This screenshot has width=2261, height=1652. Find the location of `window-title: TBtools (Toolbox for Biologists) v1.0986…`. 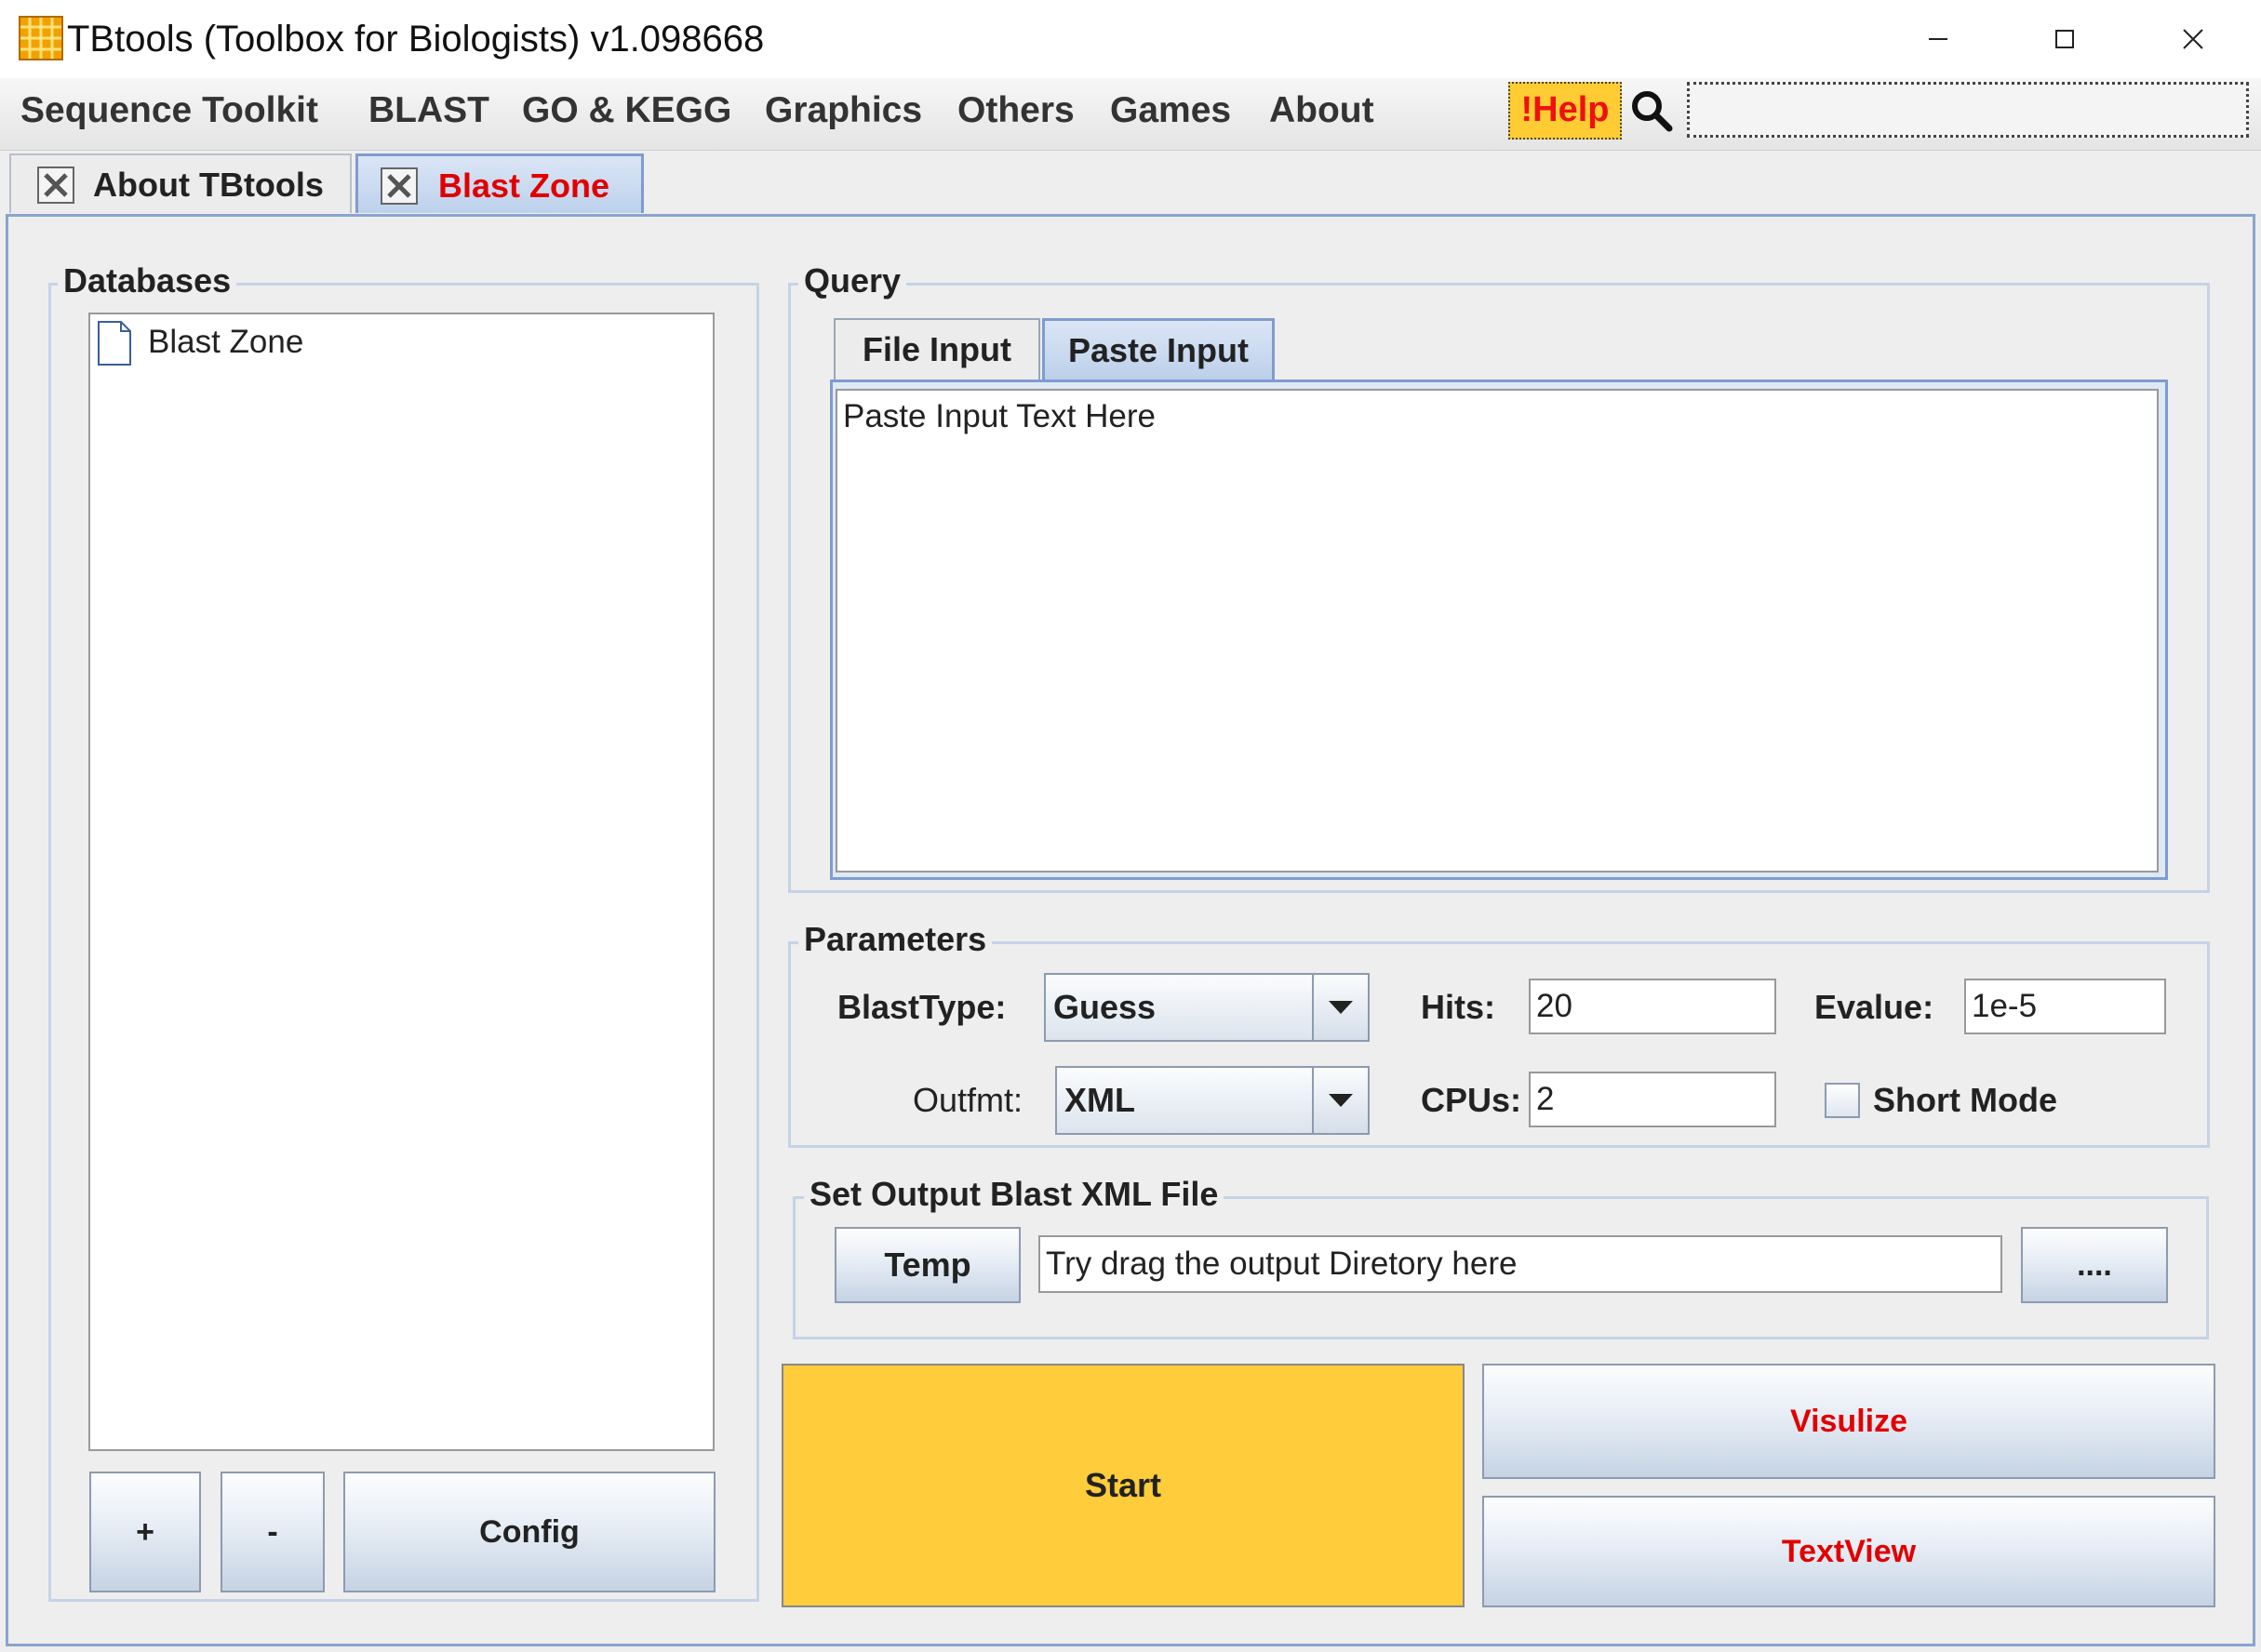

window-title: TBtools (Toolbox for Biologists) v1.0986… is located at coordinates (416, 39).